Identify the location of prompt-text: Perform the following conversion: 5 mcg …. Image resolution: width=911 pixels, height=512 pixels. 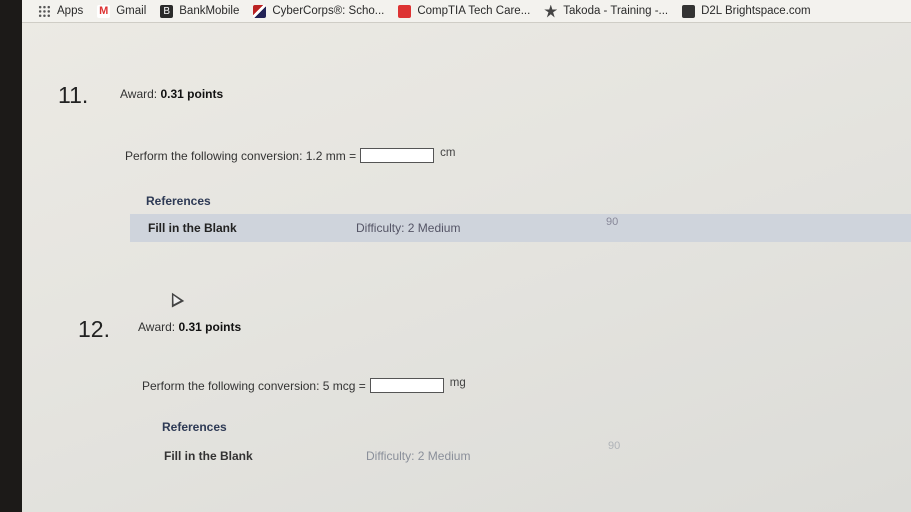
(254, 385).